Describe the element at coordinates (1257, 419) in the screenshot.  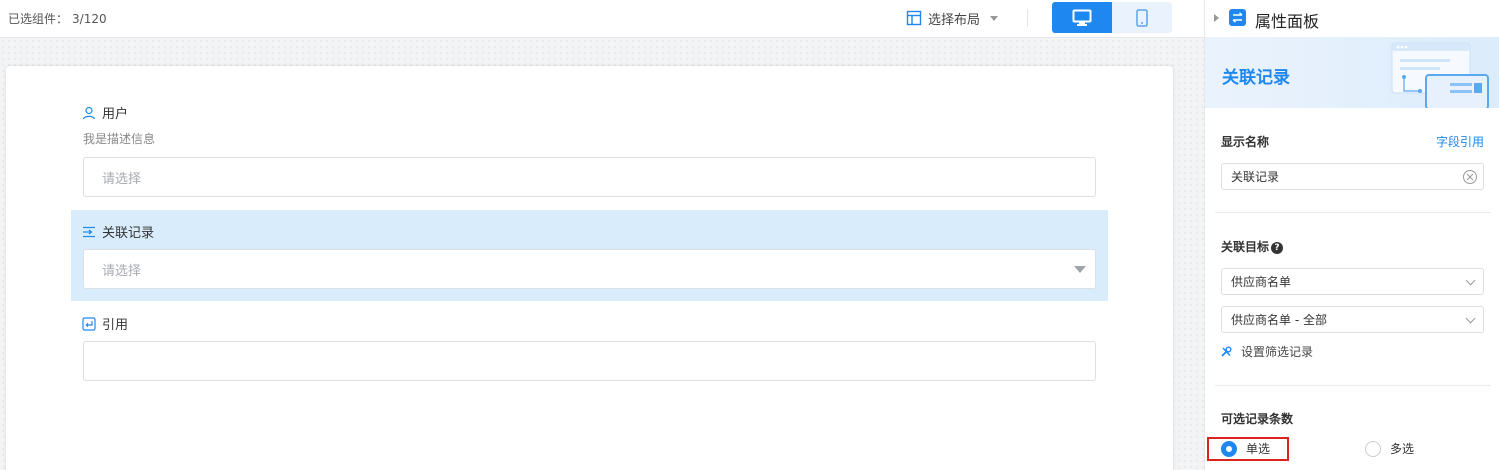
I see `selectable-count-label: 可选记录条数` at that location.